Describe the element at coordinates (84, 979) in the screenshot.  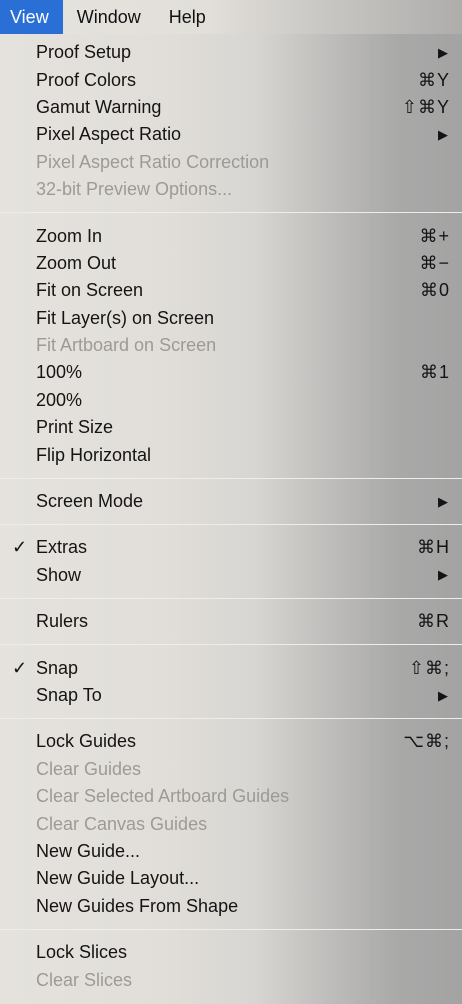
I see `menu-item-label: Clear Slices` at that location.